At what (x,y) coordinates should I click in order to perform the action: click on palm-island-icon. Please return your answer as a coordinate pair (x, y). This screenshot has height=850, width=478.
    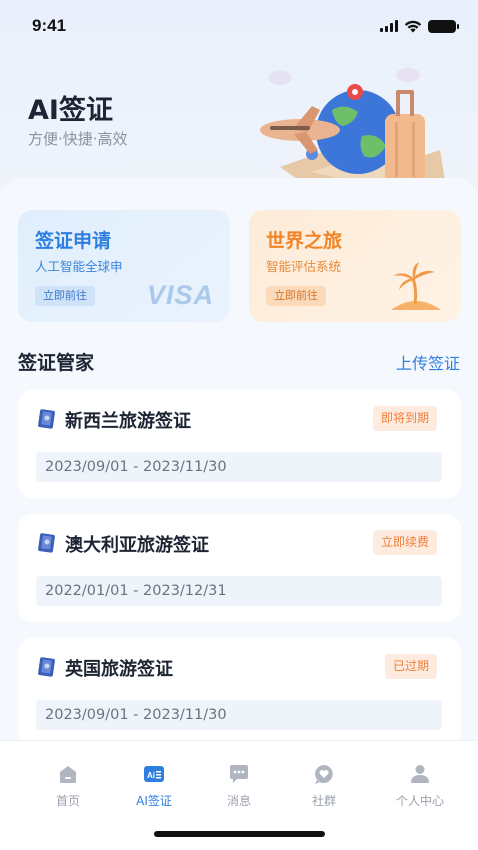
    Looking at the image, I should click on (416, 286).